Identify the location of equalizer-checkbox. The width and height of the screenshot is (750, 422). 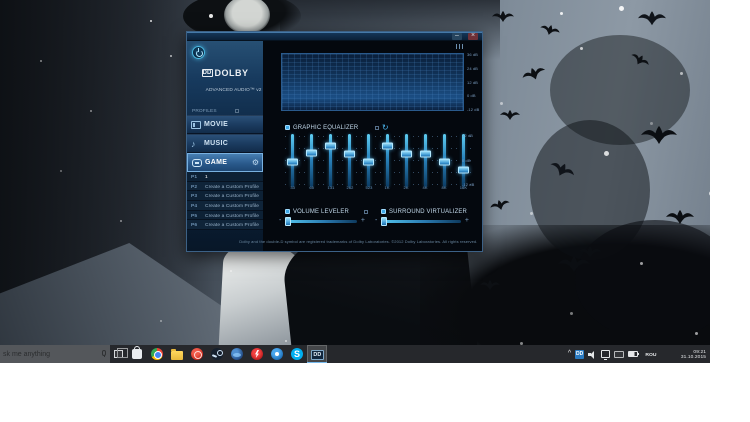
(287, 127).